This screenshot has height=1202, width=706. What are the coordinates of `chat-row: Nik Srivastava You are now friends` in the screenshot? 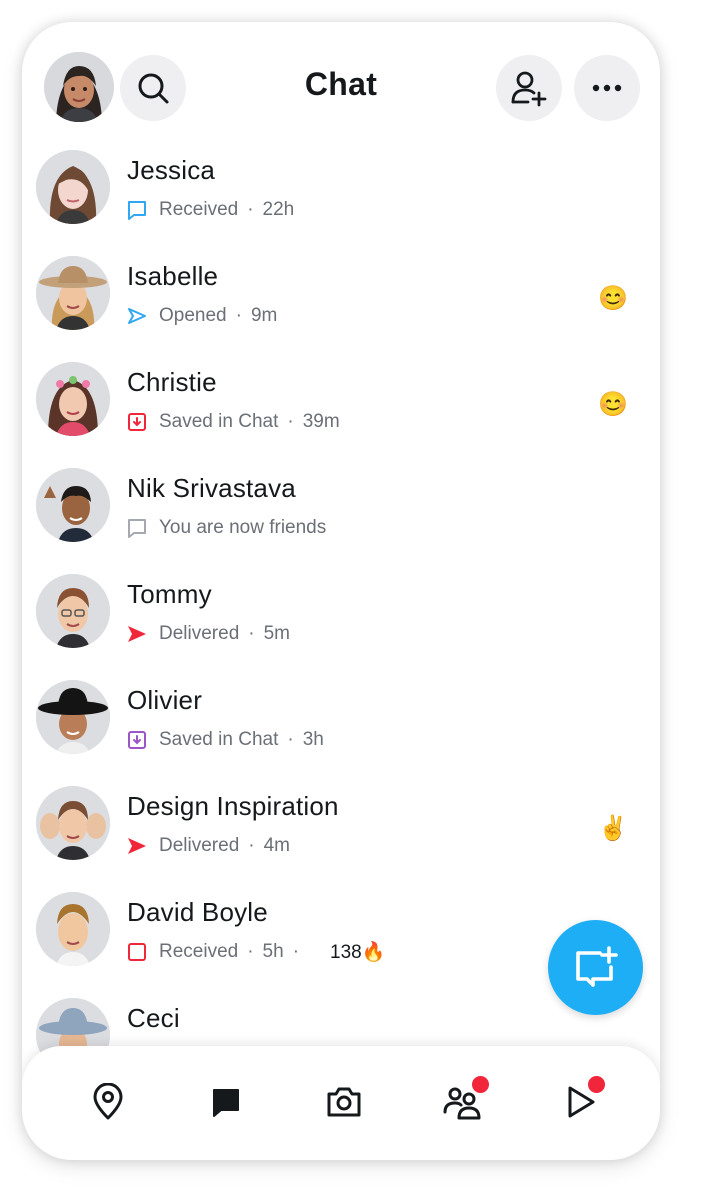 It's located at (341, 510).